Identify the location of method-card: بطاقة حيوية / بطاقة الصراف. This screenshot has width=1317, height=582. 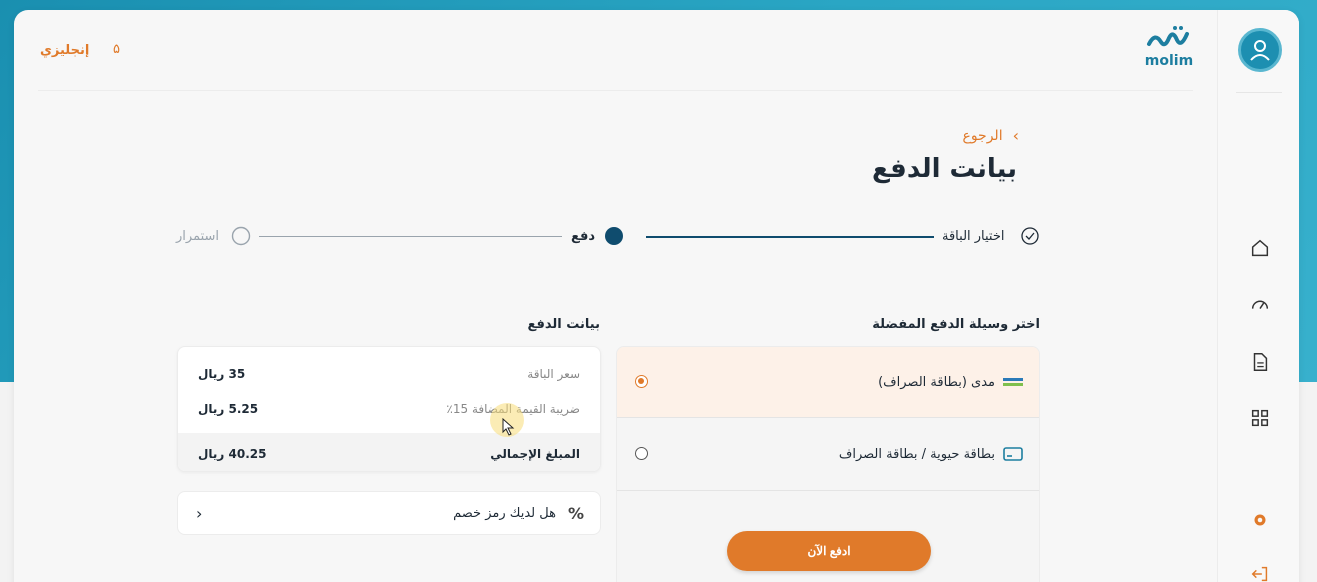
(828, 454).